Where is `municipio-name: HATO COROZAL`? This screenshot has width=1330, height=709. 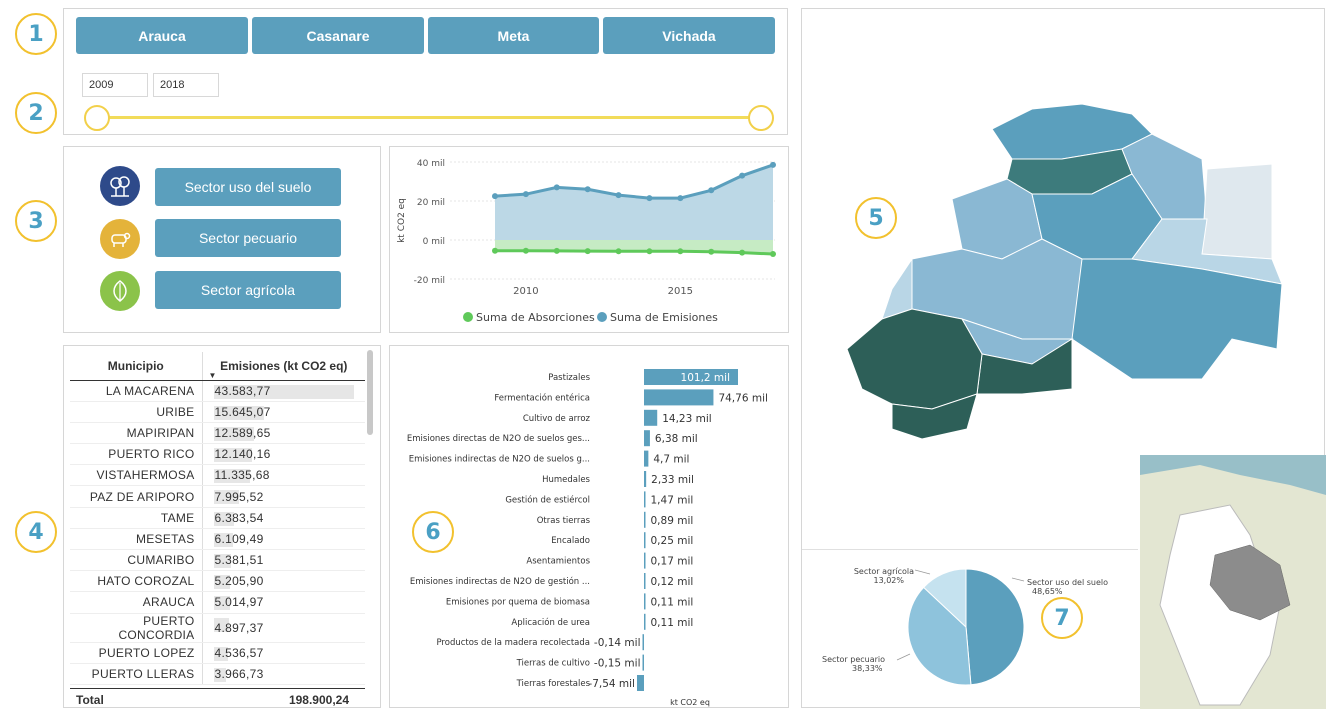
municipio-name: HATO COROZAL is located at coordinates (136, 581).